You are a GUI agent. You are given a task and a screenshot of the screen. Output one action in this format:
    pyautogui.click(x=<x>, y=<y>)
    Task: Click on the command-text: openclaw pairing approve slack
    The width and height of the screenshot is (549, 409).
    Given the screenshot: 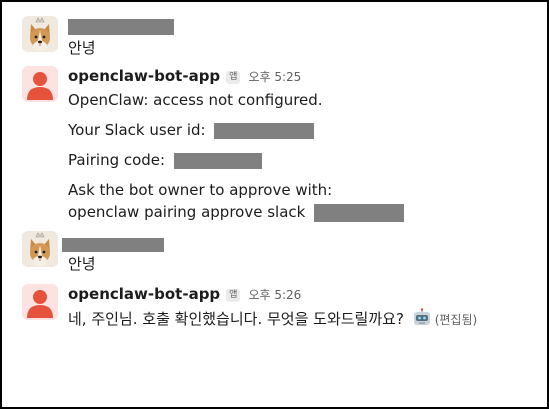 What is the action you would take?
    pyautogui.click(x=187, y=212)
    